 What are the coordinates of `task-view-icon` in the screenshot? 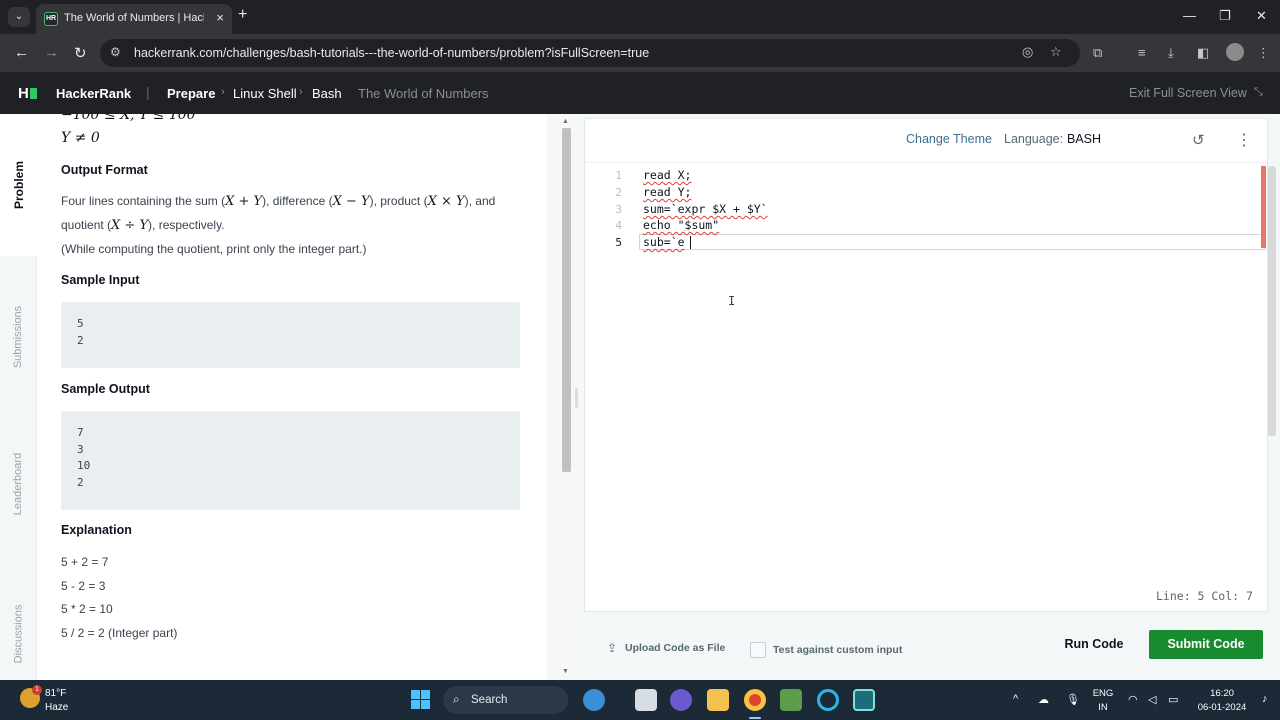 It's located at (646, 700).